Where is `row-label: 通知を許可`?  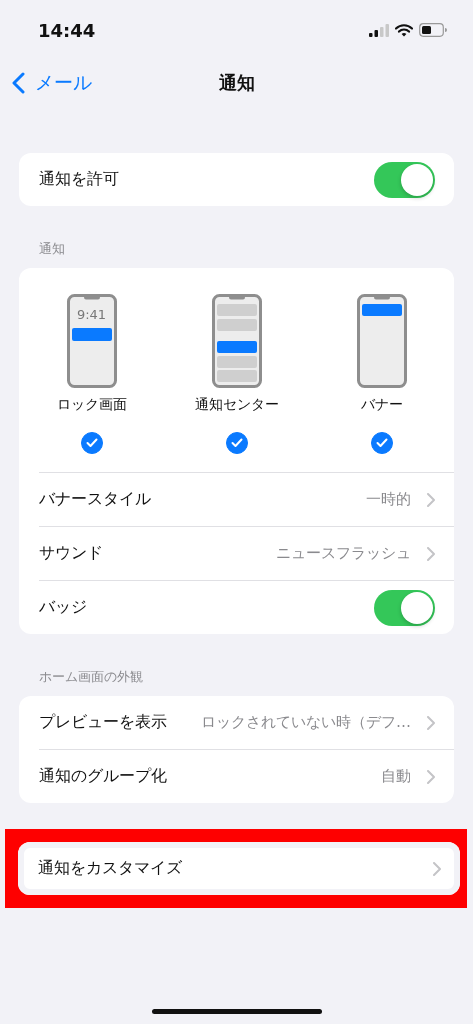 row-label: 通知を許可 is located at coordinates (79, 179).